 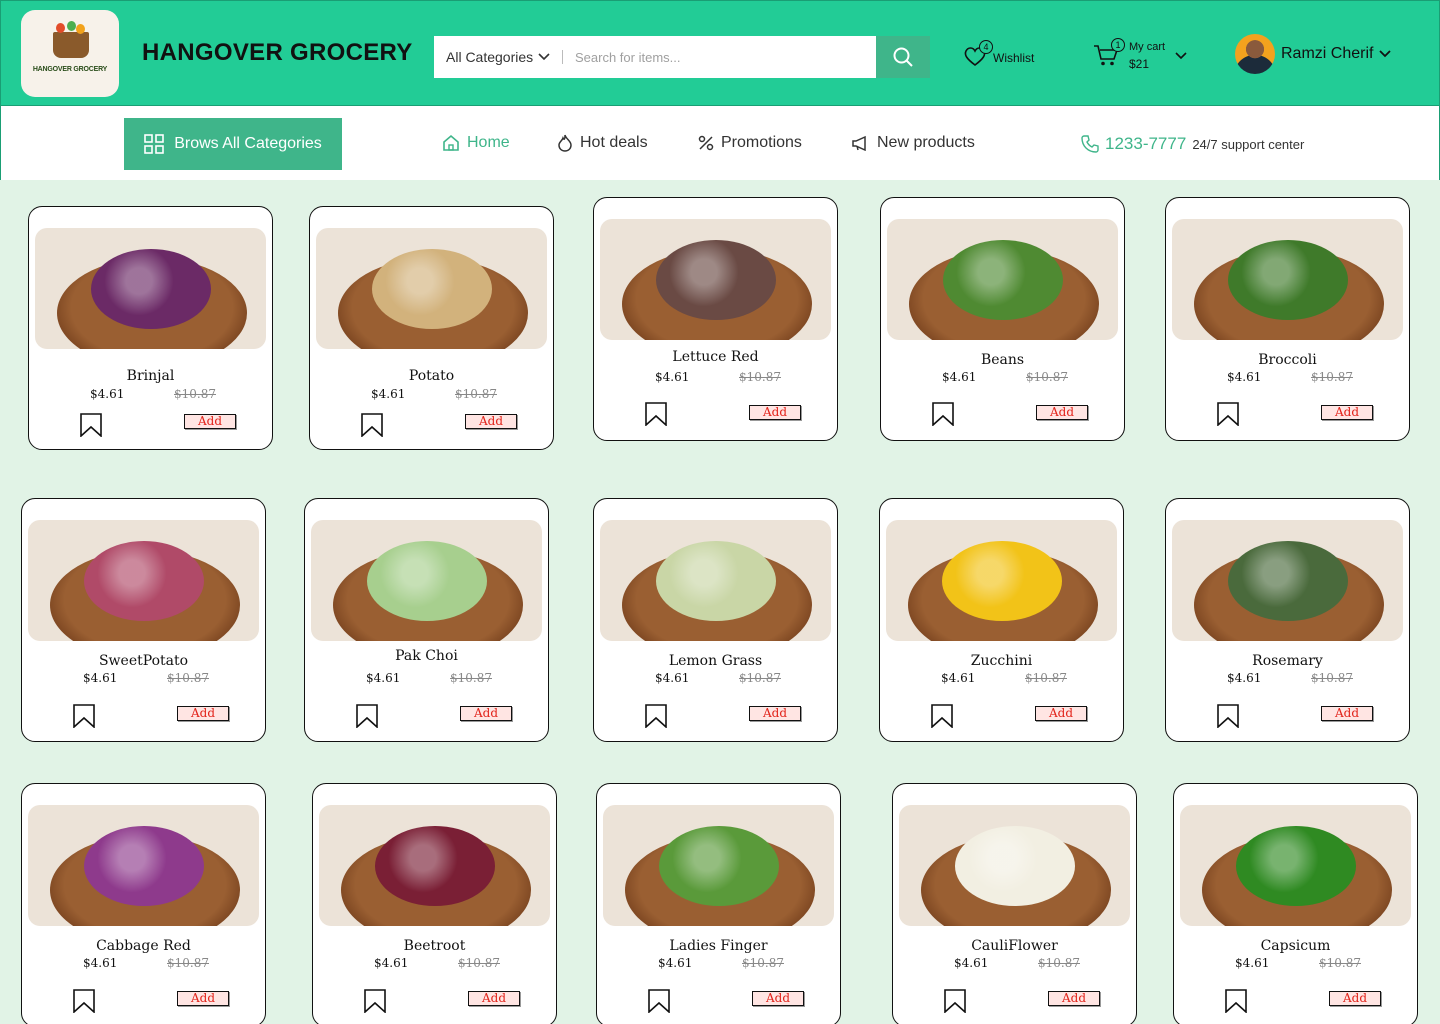 I want to click on nav-hot-deals: Hot deals, so click(x=602, y=143).